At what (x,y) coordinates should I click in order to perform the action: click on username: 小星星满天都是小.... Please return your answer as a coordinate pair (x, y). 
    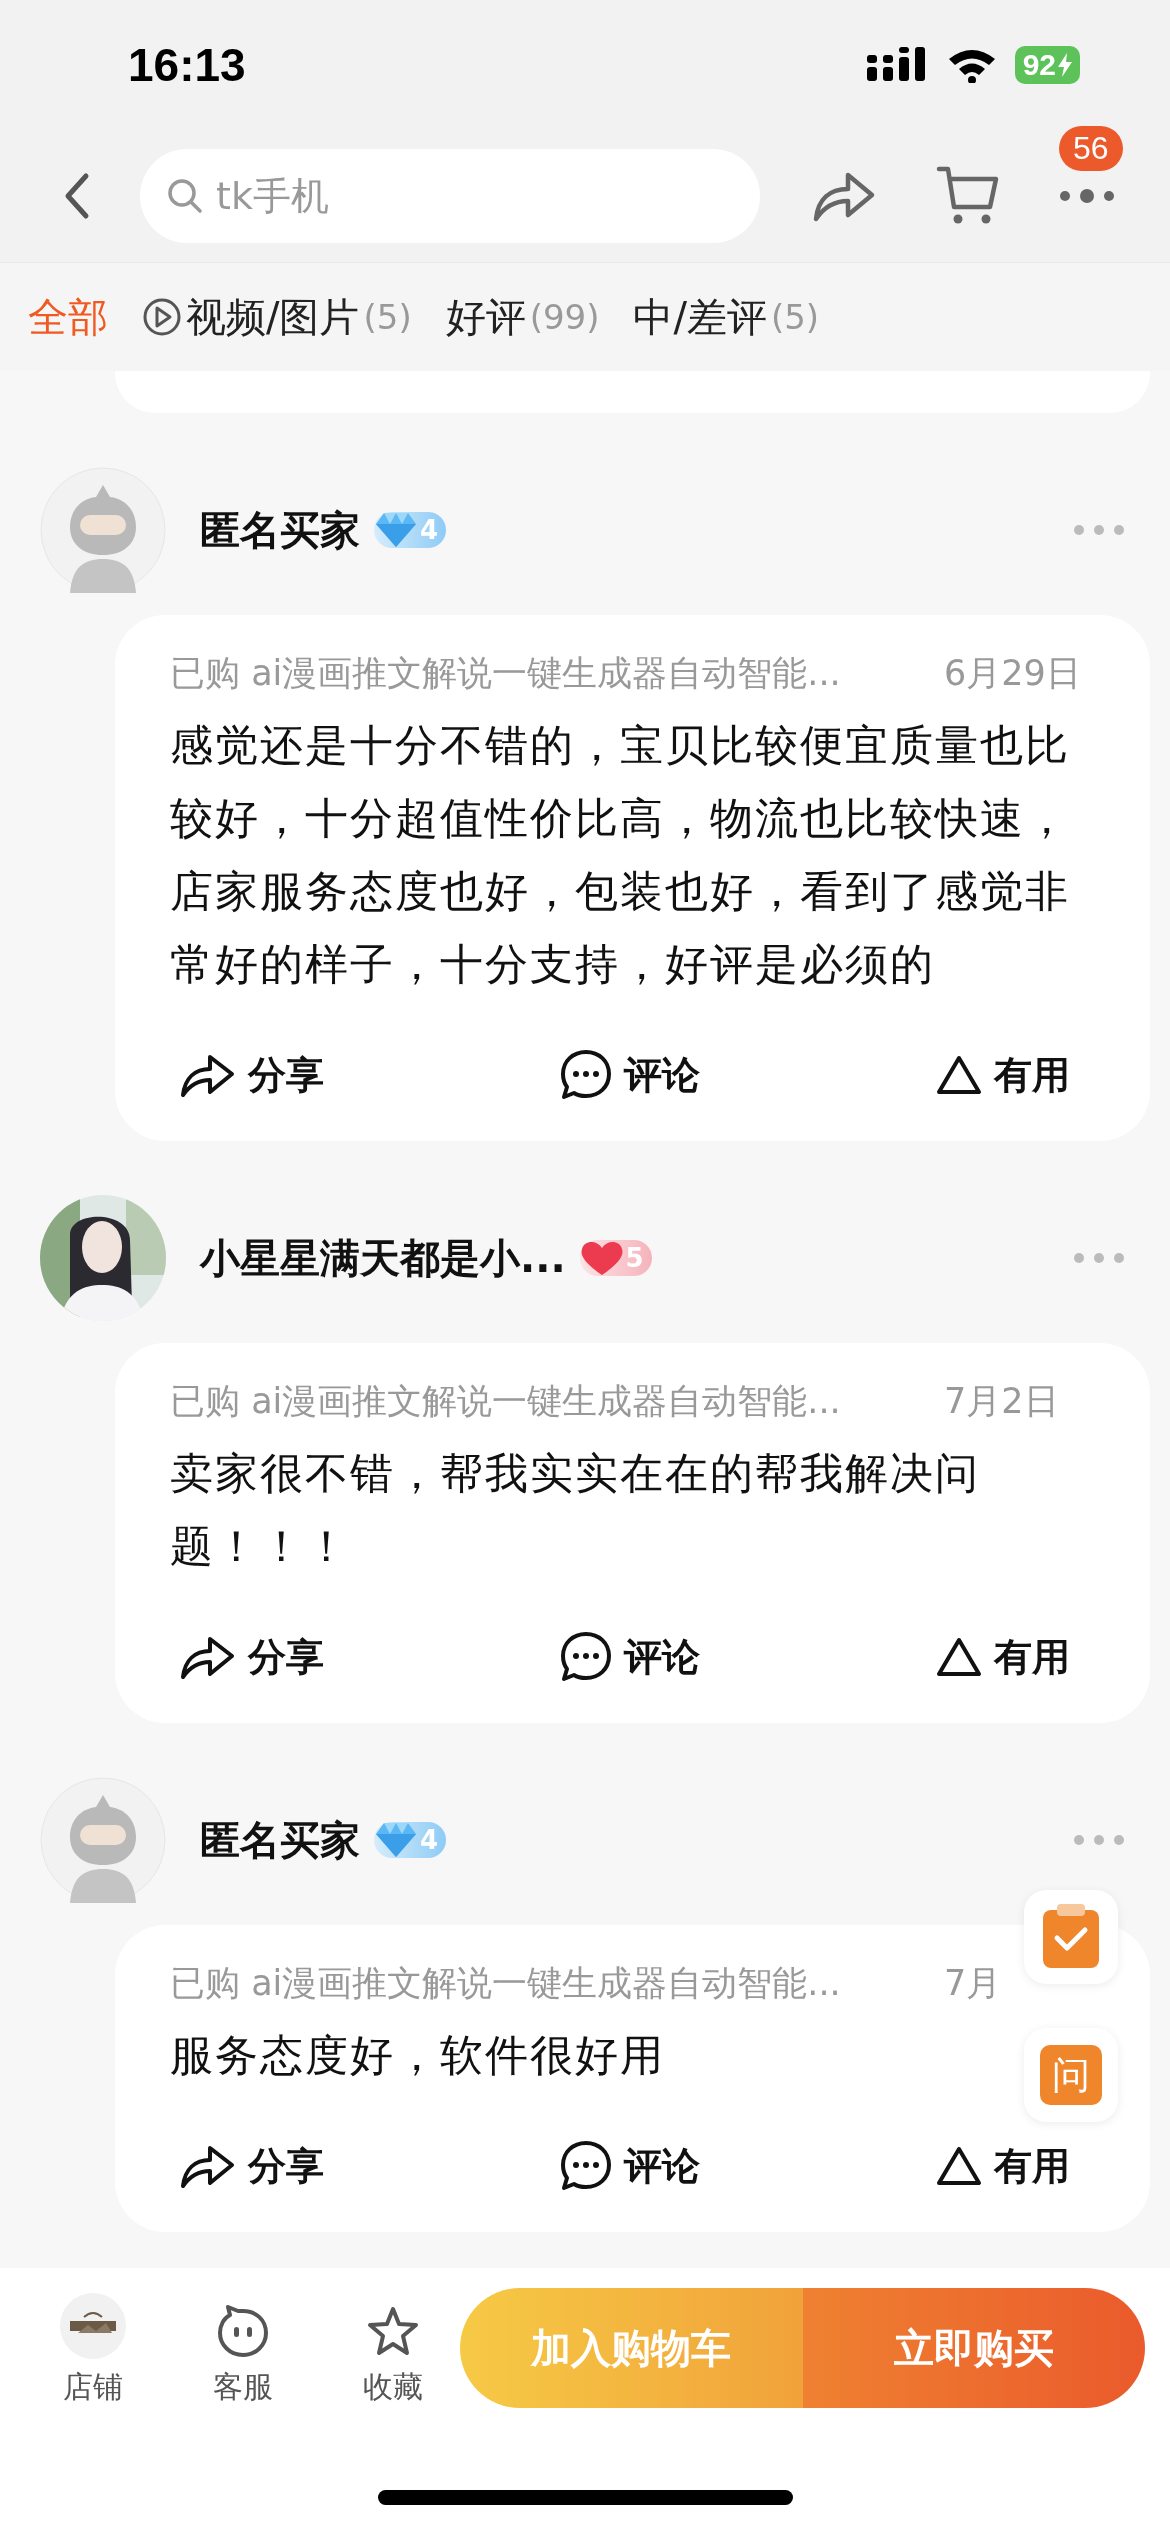
    Looking at the image, I should click on (383, 1258).